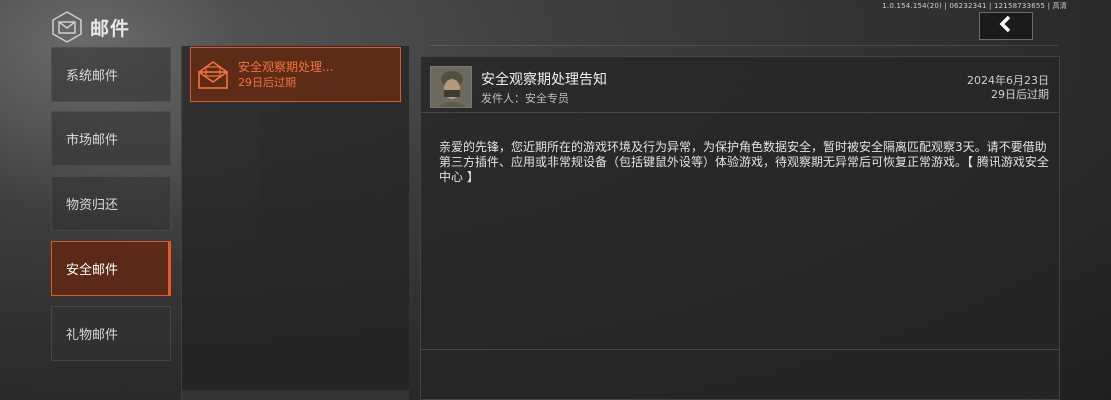 The image size is (1111, 400). What do you see at coordinates (67, 27) in the screenshot?
I see `mail-emblem-icon` at bounding box center [67, 27].